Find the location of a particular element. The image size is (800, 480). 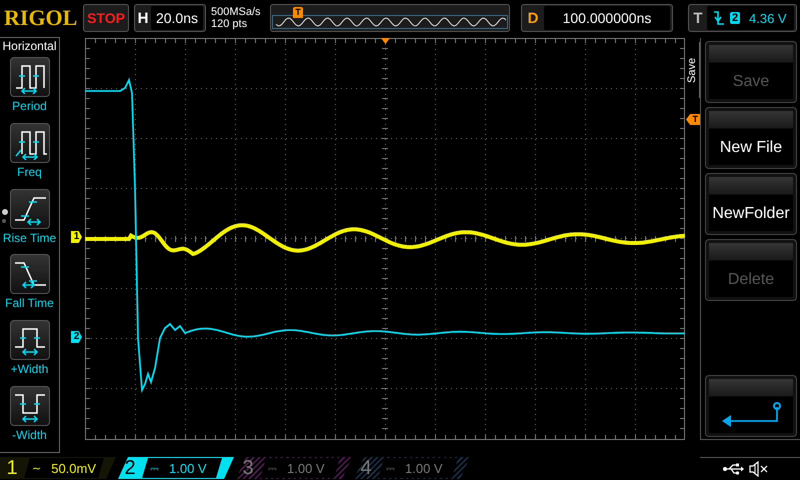

channel-marker: 1 is located at coordinates (76, 237).